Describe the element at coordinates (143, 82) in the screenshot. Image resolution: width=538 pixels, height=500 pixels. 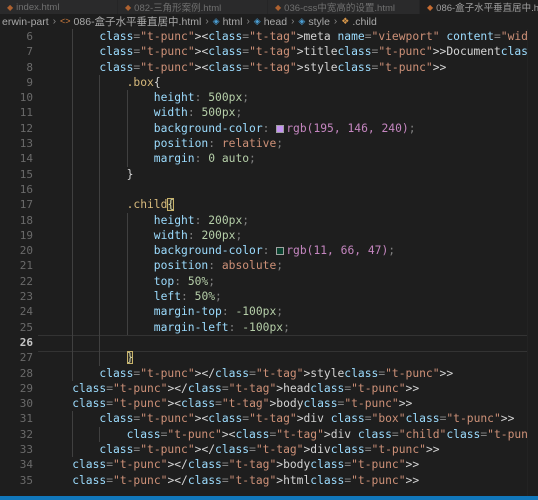
I see `code-text: .box{` at that location.